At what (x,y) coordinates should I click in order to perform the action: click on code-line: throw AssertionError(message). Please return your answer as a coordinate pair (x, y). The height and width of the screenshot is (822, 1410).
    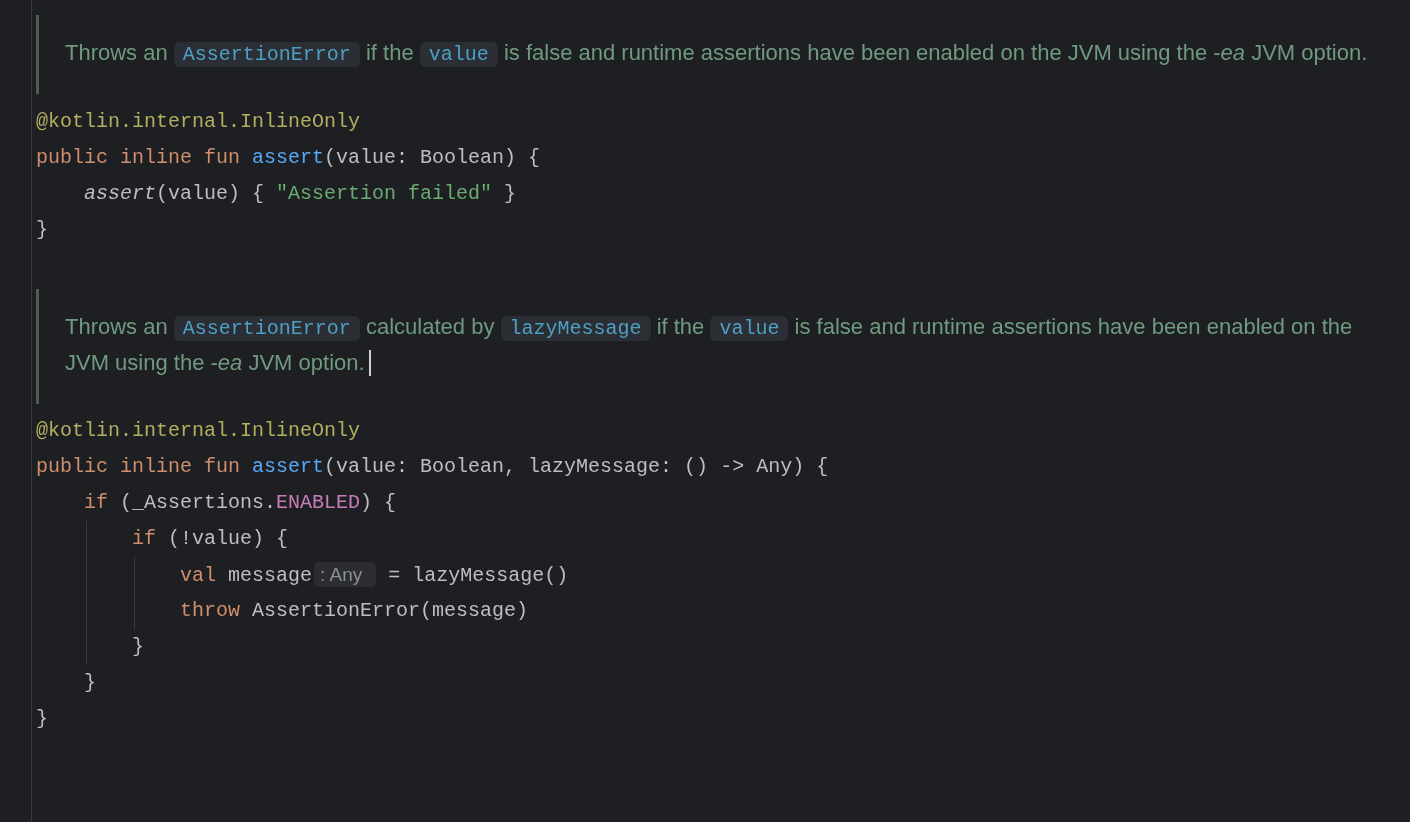
    Looking at the image, I should click on (354, 610).